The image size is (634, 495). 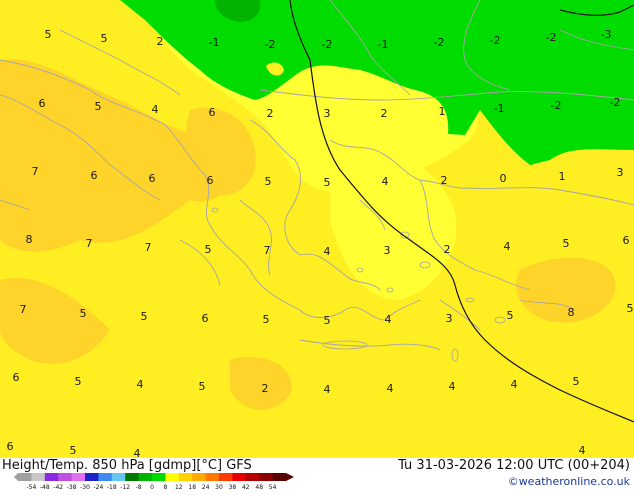 What do you see at coordinates (290, 477) in the screenshot?
I see `color-legend-arrow-right` at bounding box center [290, 477].